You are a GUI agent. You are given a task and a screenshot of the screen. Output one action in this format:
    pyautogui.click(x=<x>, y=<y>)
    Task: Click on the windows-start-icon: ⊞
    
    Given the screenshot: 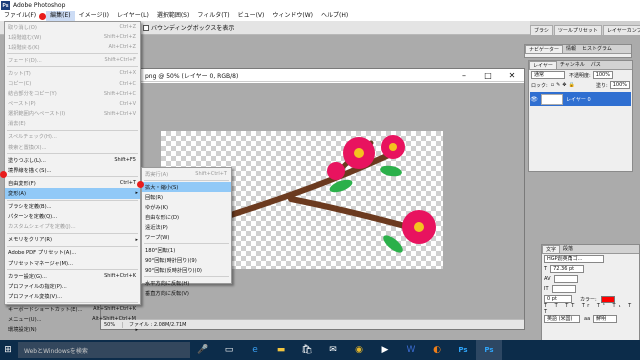 What is the action you would take?
    pyautogui.click(x=8, y=350)
    